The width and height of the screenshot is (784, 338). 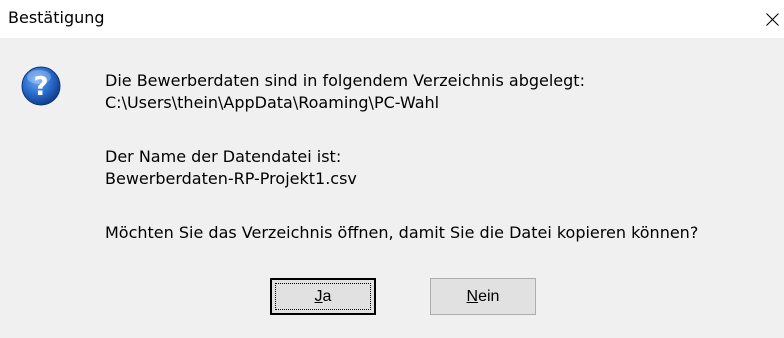 I want to click on question-icon: ?, so click(x=41, y=86).